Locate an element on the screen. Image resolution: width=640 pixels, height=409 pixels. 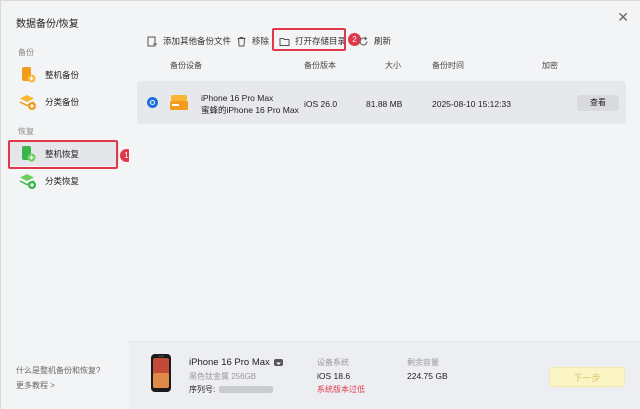
sidebar-item-category-backup: 分类备份 is located at coordinates (64, 101).